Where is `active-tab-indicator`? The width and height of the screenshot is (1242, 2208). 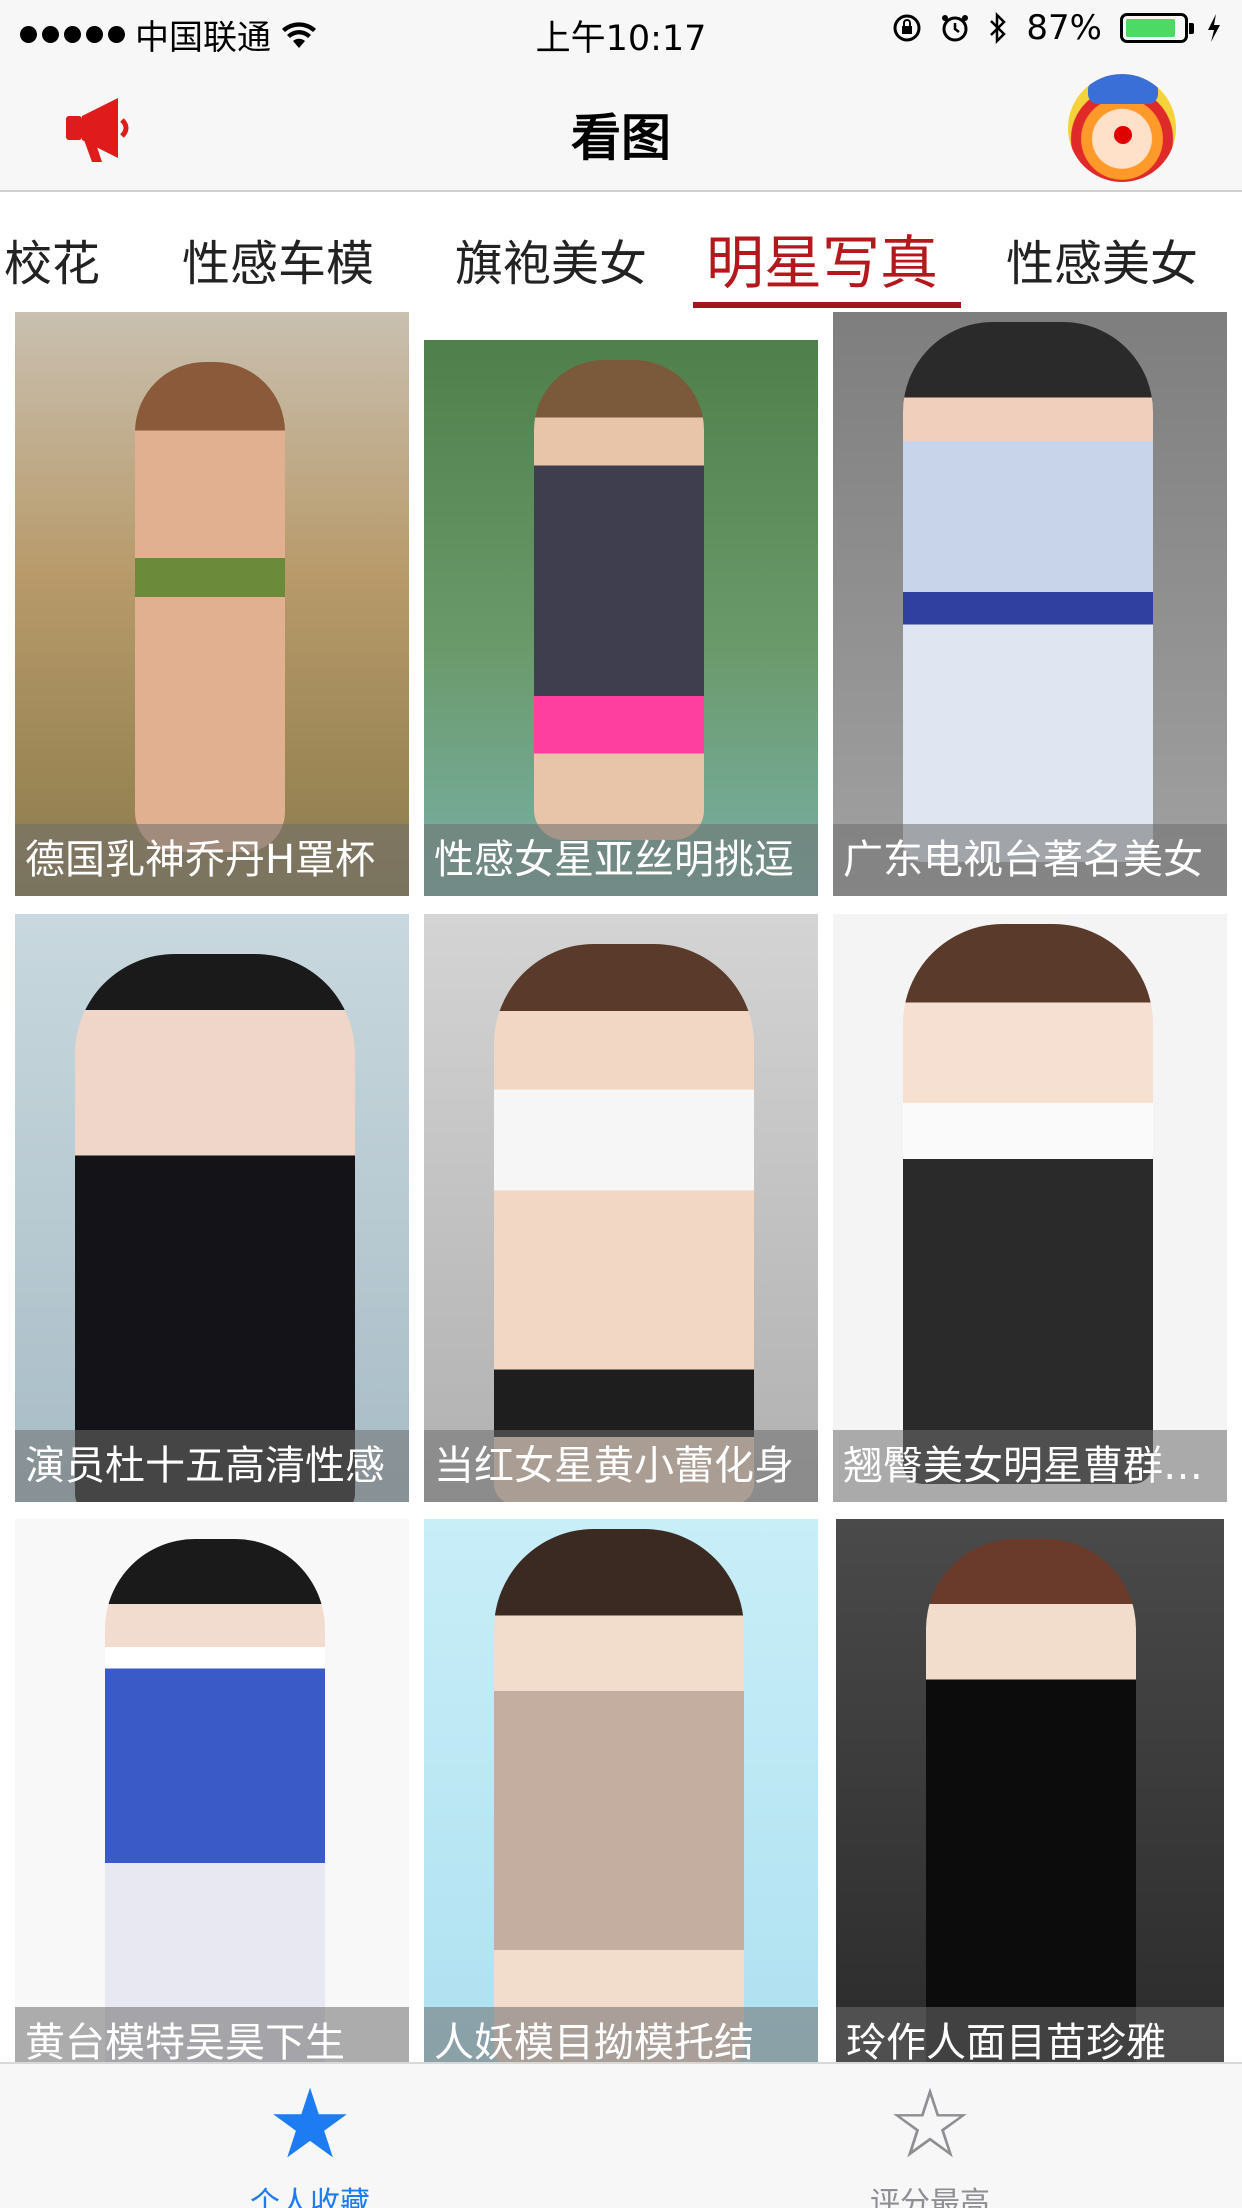
active-tab-indicator is located at coordinates (827, 305).